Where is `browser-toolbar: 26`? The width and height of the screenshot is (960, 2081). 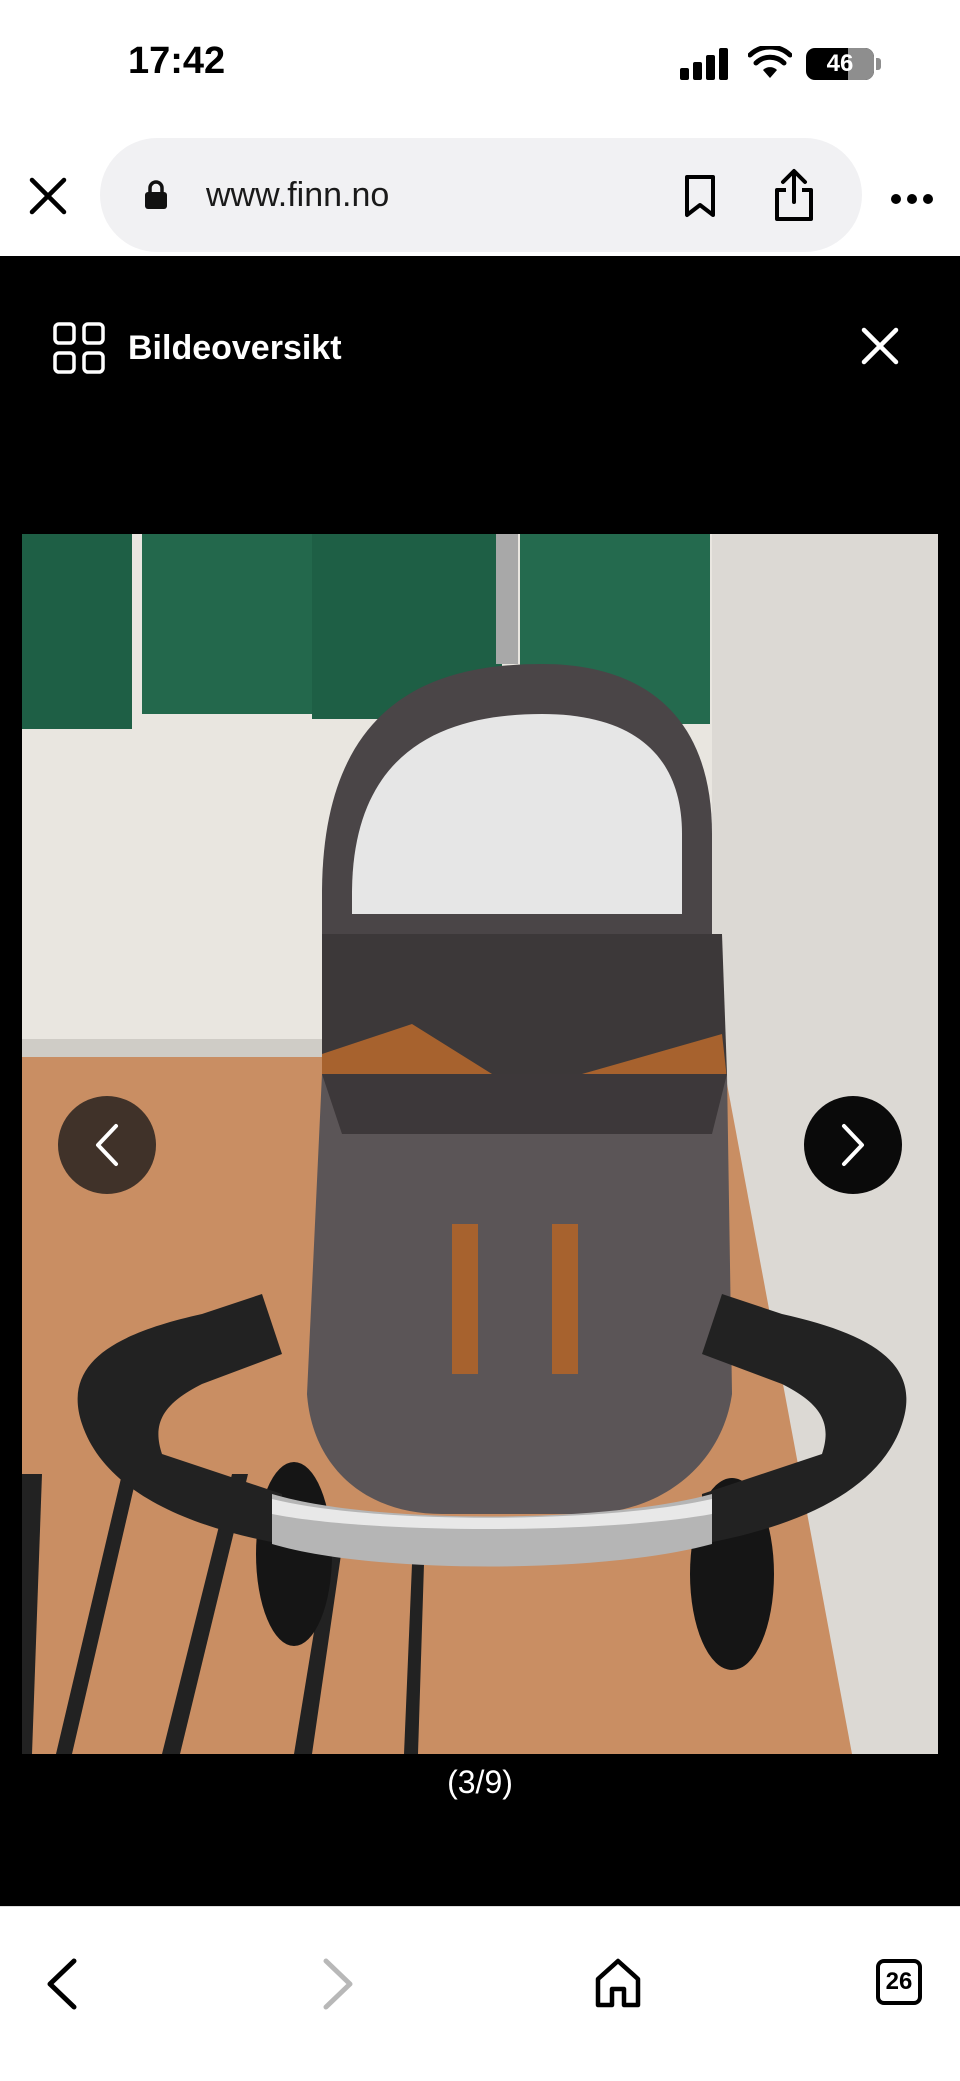
browser-toolbar: 26 is located at coordinates (480, 1993).